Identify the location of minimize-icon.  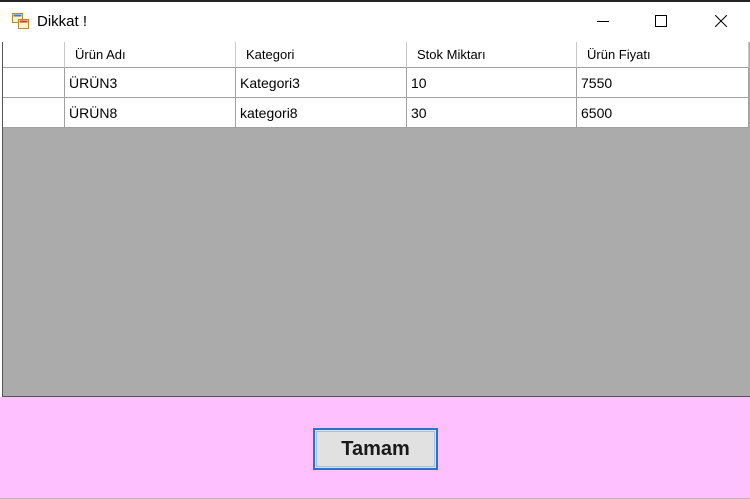
(603, 23).